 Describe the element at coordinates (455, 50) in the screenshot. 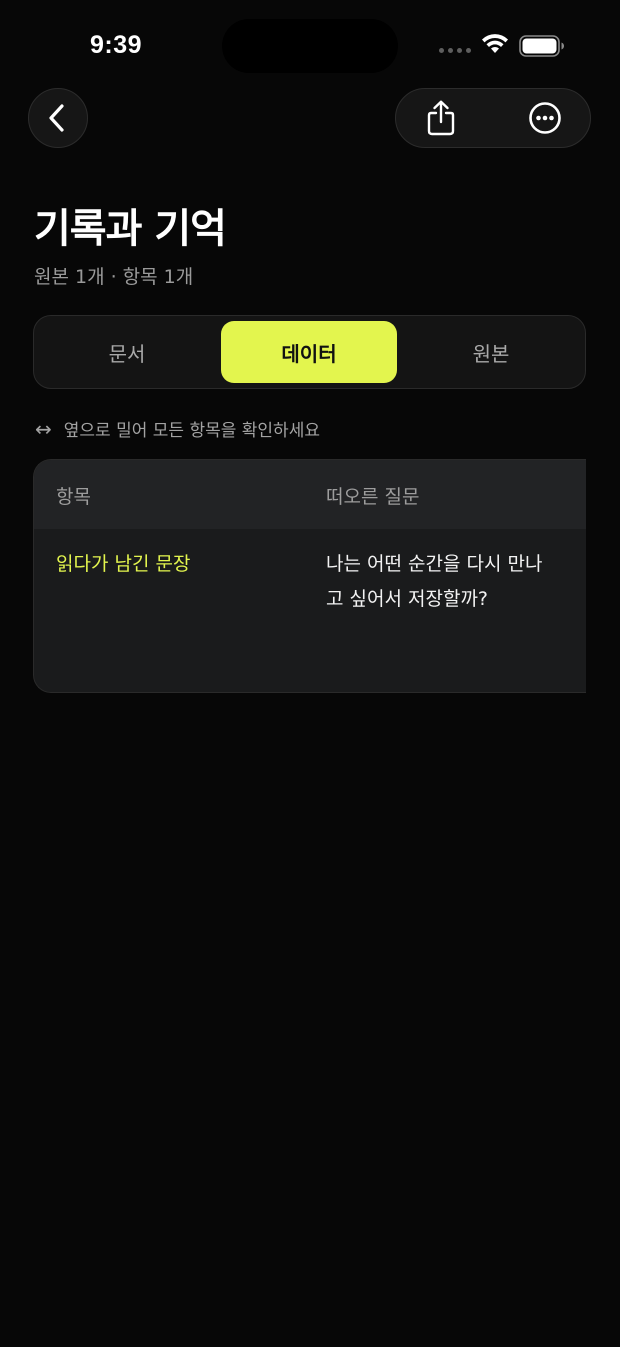

I see `cellular-signal-icon` at that location.